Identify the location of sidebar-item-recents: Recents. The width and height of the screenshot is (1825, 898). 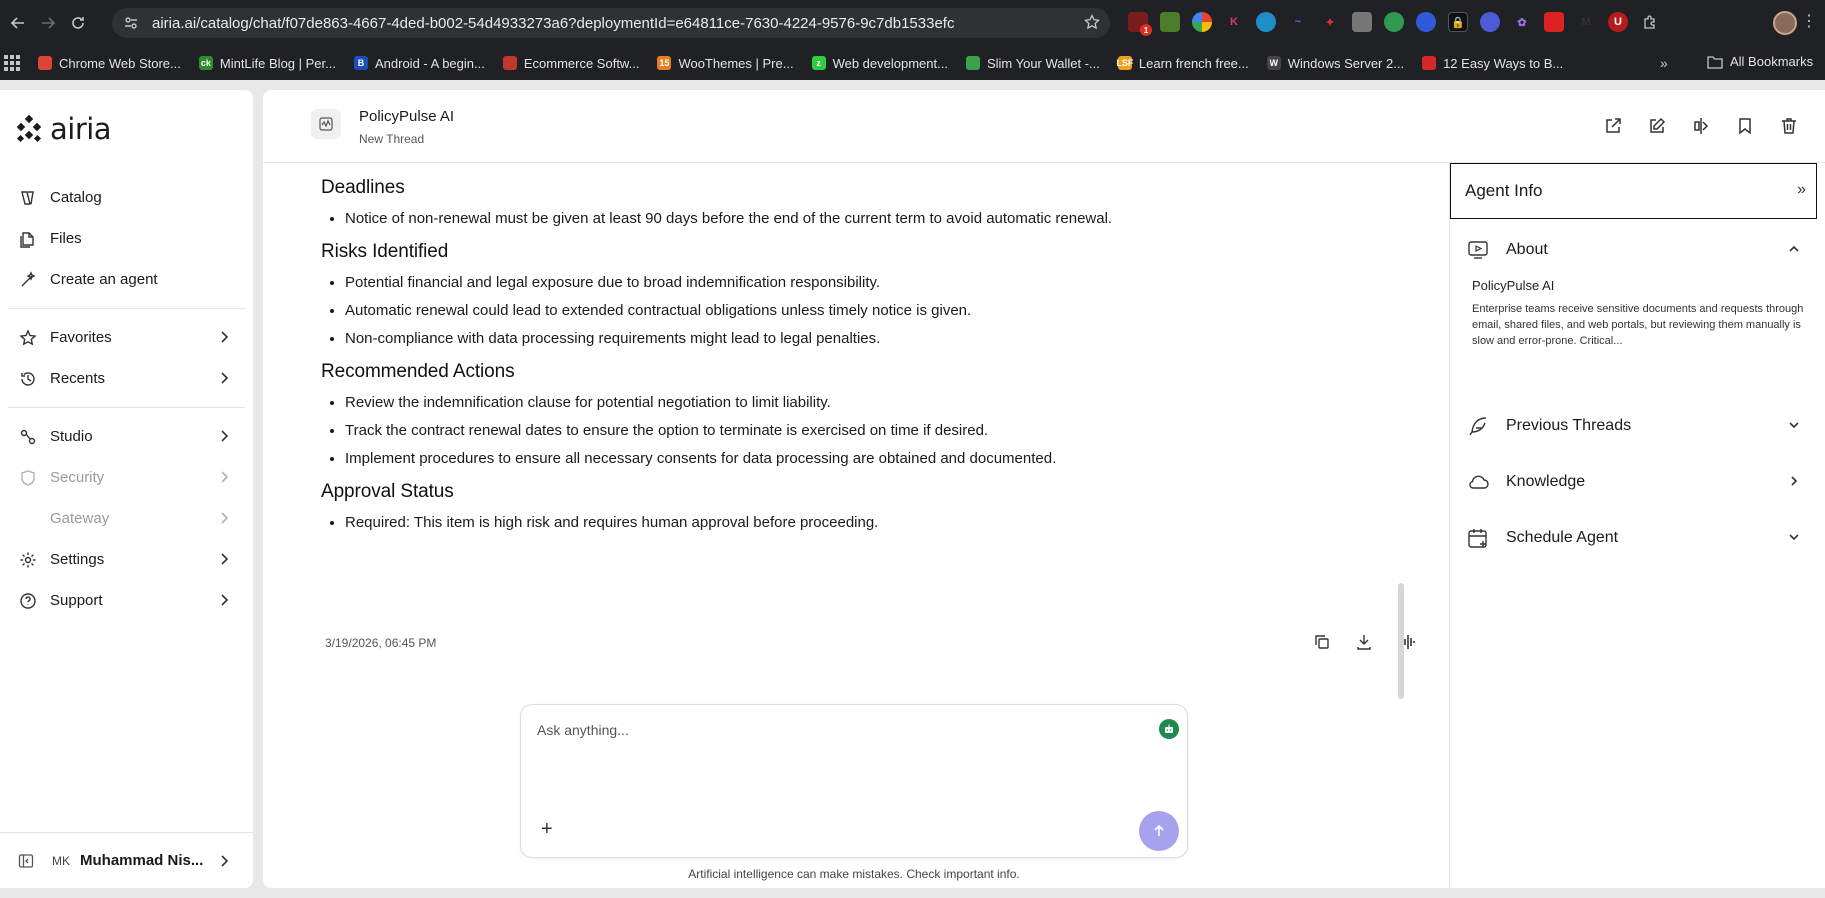
(126, 378).